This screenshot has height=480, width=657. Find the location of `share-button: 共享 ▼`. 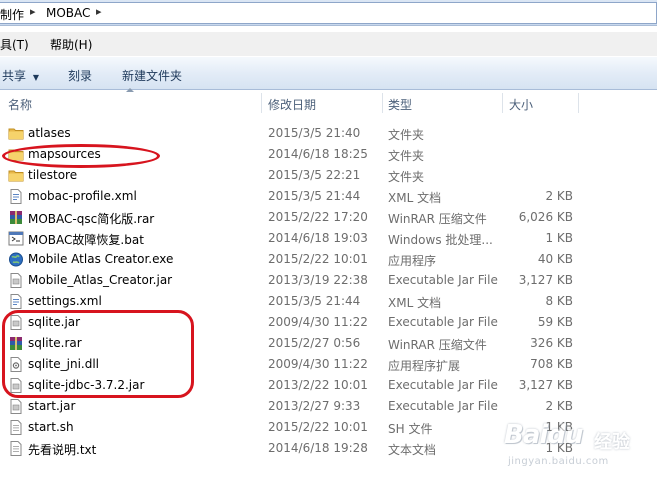

share-button: 共享 ▼ is located at coordinates (20, 75).